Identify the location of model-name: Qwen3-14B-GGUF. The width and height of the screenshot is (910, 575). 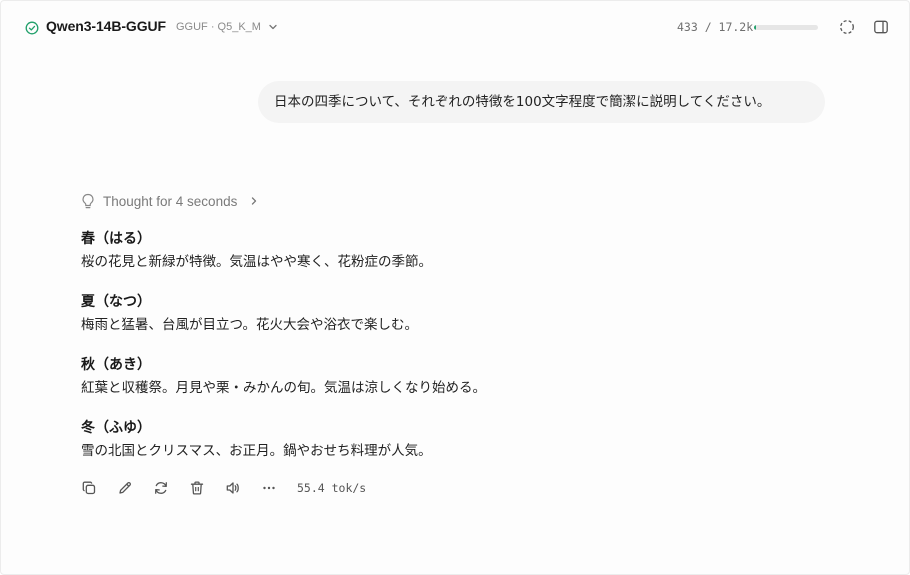
(106, 26).